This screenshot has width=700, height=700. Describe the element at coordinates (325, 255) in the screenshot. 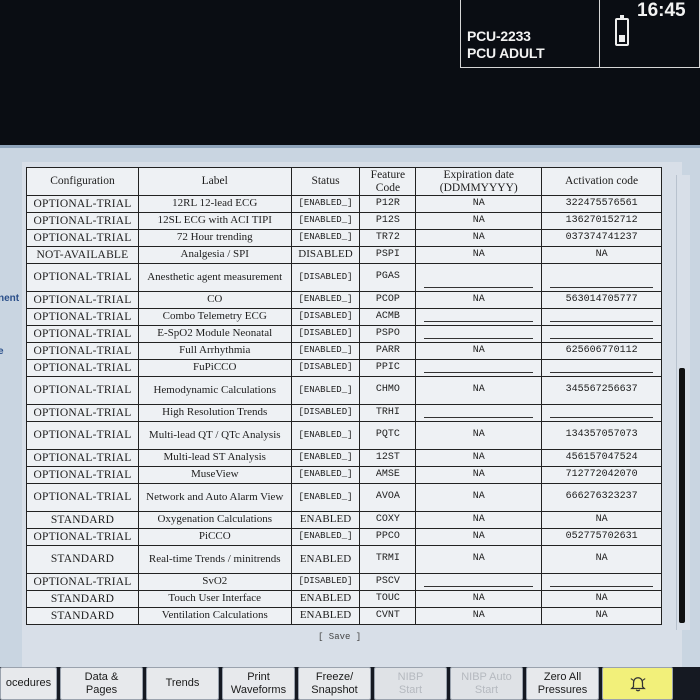

I see `status-cell: DISABLED` at that location.